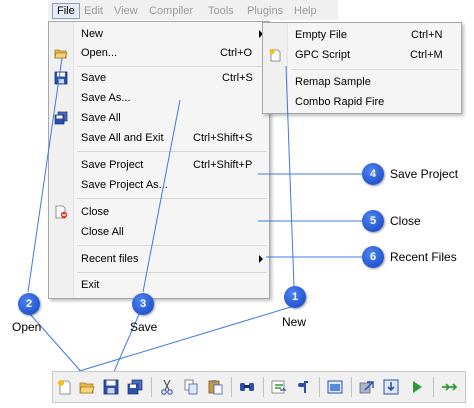  What do you see at coordinates (135, 387) in the screenshot?
I see `save-all-icon` at bounding box center [135, 387].